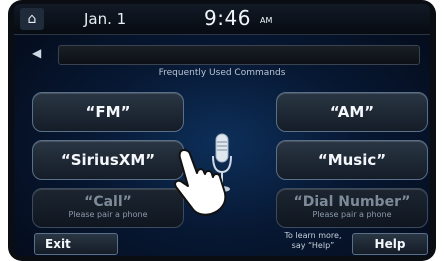 The width and height of the screenshot is (444, 261). I want to click on pointing-hand-icon, so click(200, 182).